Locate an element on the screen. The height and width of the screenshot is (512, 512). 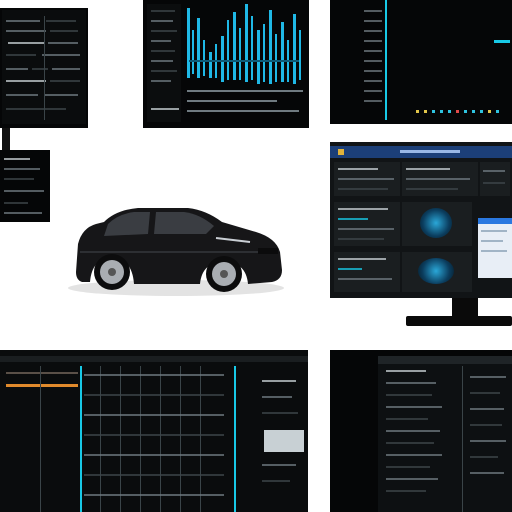
monitor-top-center is located at coordinates (226, 64).